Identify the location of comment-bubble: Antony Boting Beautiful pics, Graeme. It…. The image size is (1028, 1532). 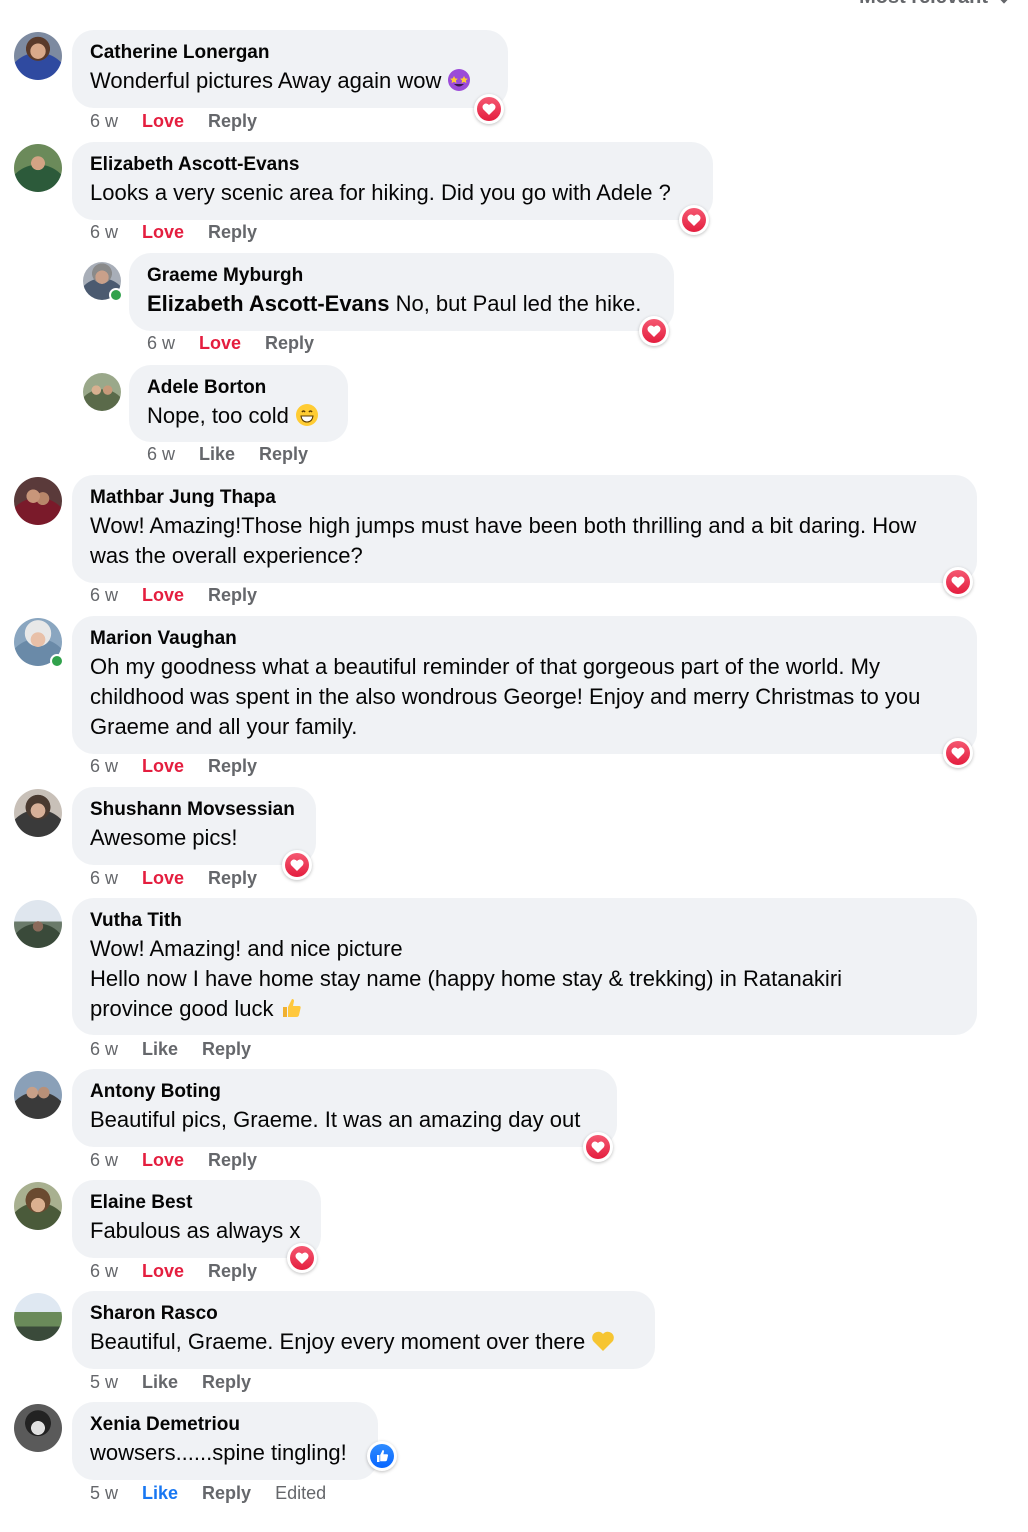
(344, 1108).